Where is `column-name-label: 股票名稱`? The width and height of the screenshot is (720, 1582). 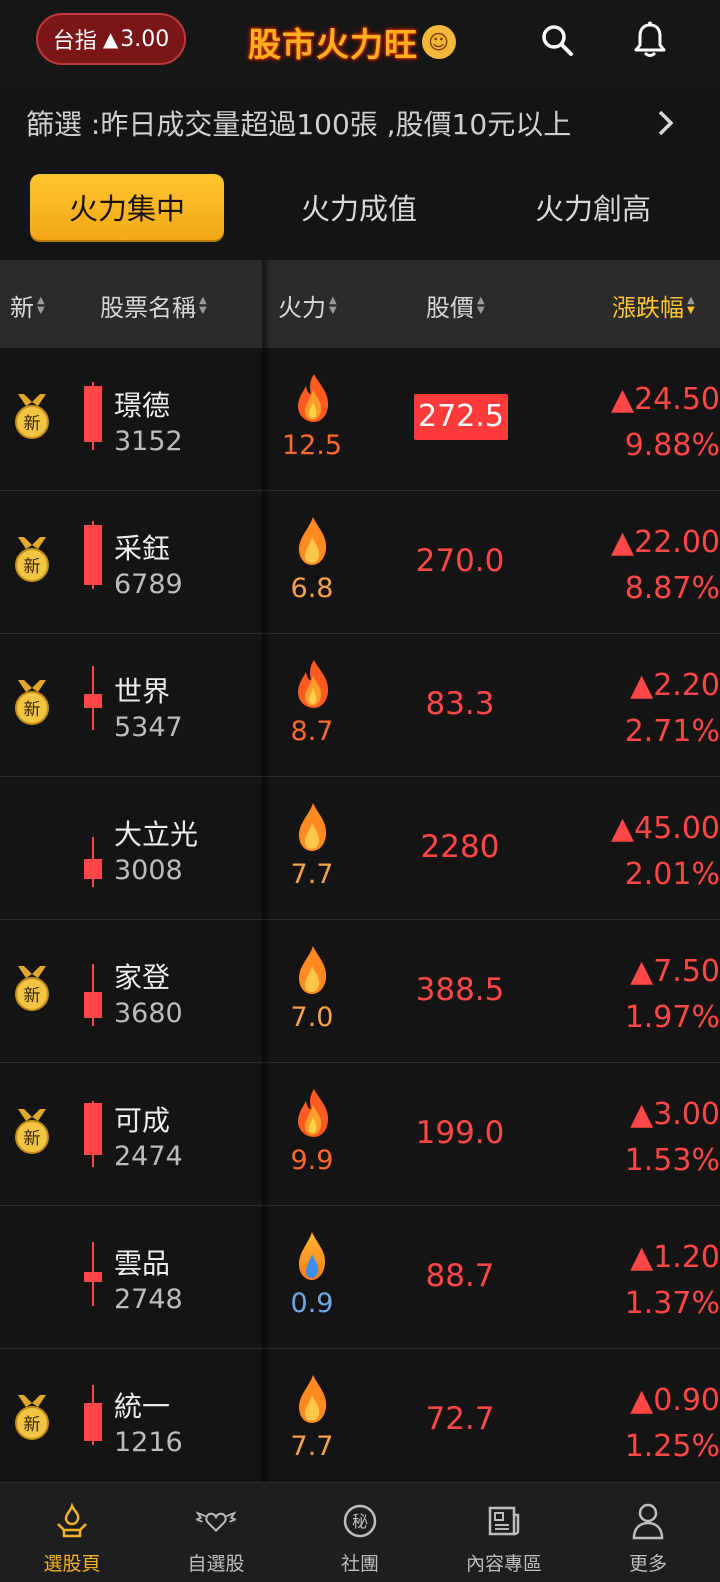 column-name-label: 股票名稱 is located at coordinates (148, 308).